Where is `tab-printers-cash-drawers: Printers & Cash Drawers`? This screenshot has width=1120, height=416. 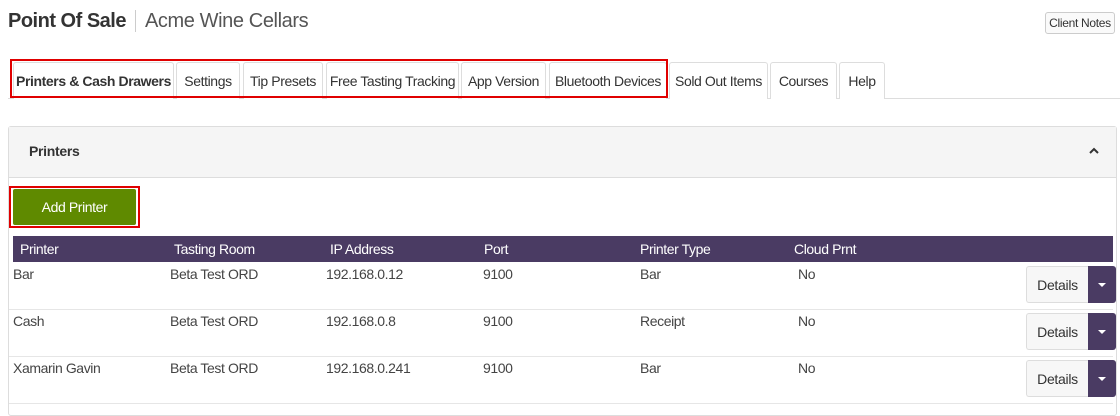 tab-printers-cash-drawers: Printers & Cash Drawers is located at coordinates (93, 80).